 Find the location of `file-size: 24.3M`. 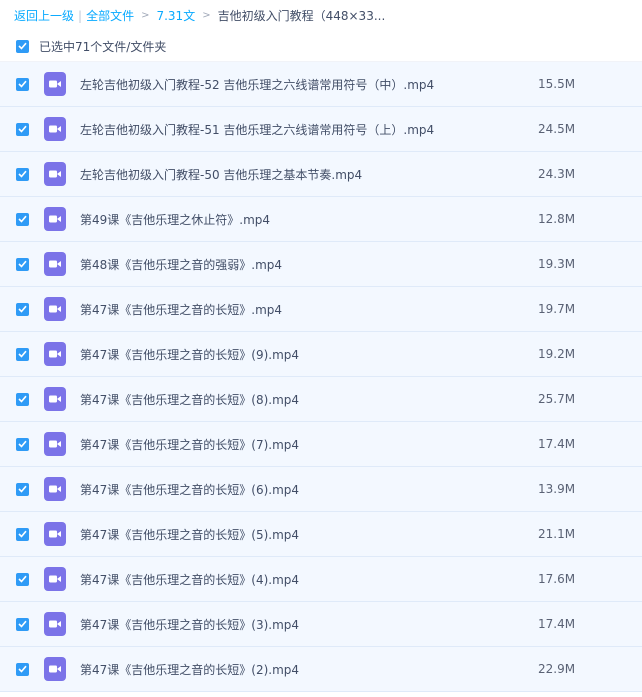

file-size: 24.3M is located at coordinates (557, 174).